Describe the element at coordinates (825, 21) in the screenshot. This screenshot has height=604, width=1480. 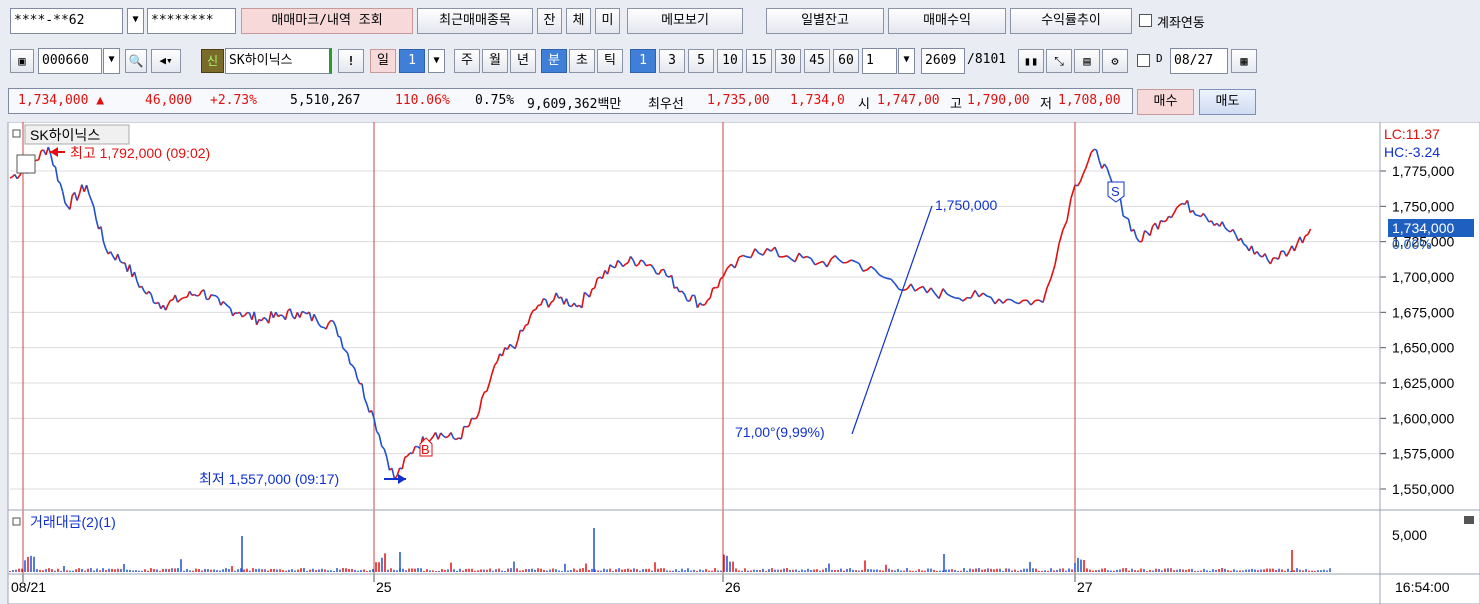
I see `daily-balance-button: 일별잔고` at that location.